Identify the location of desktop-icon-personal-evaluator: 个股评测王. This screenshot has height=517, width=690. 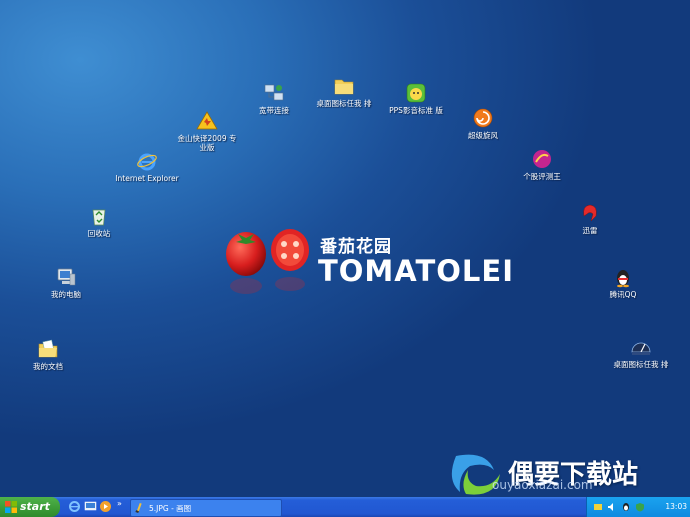
(542, 164).